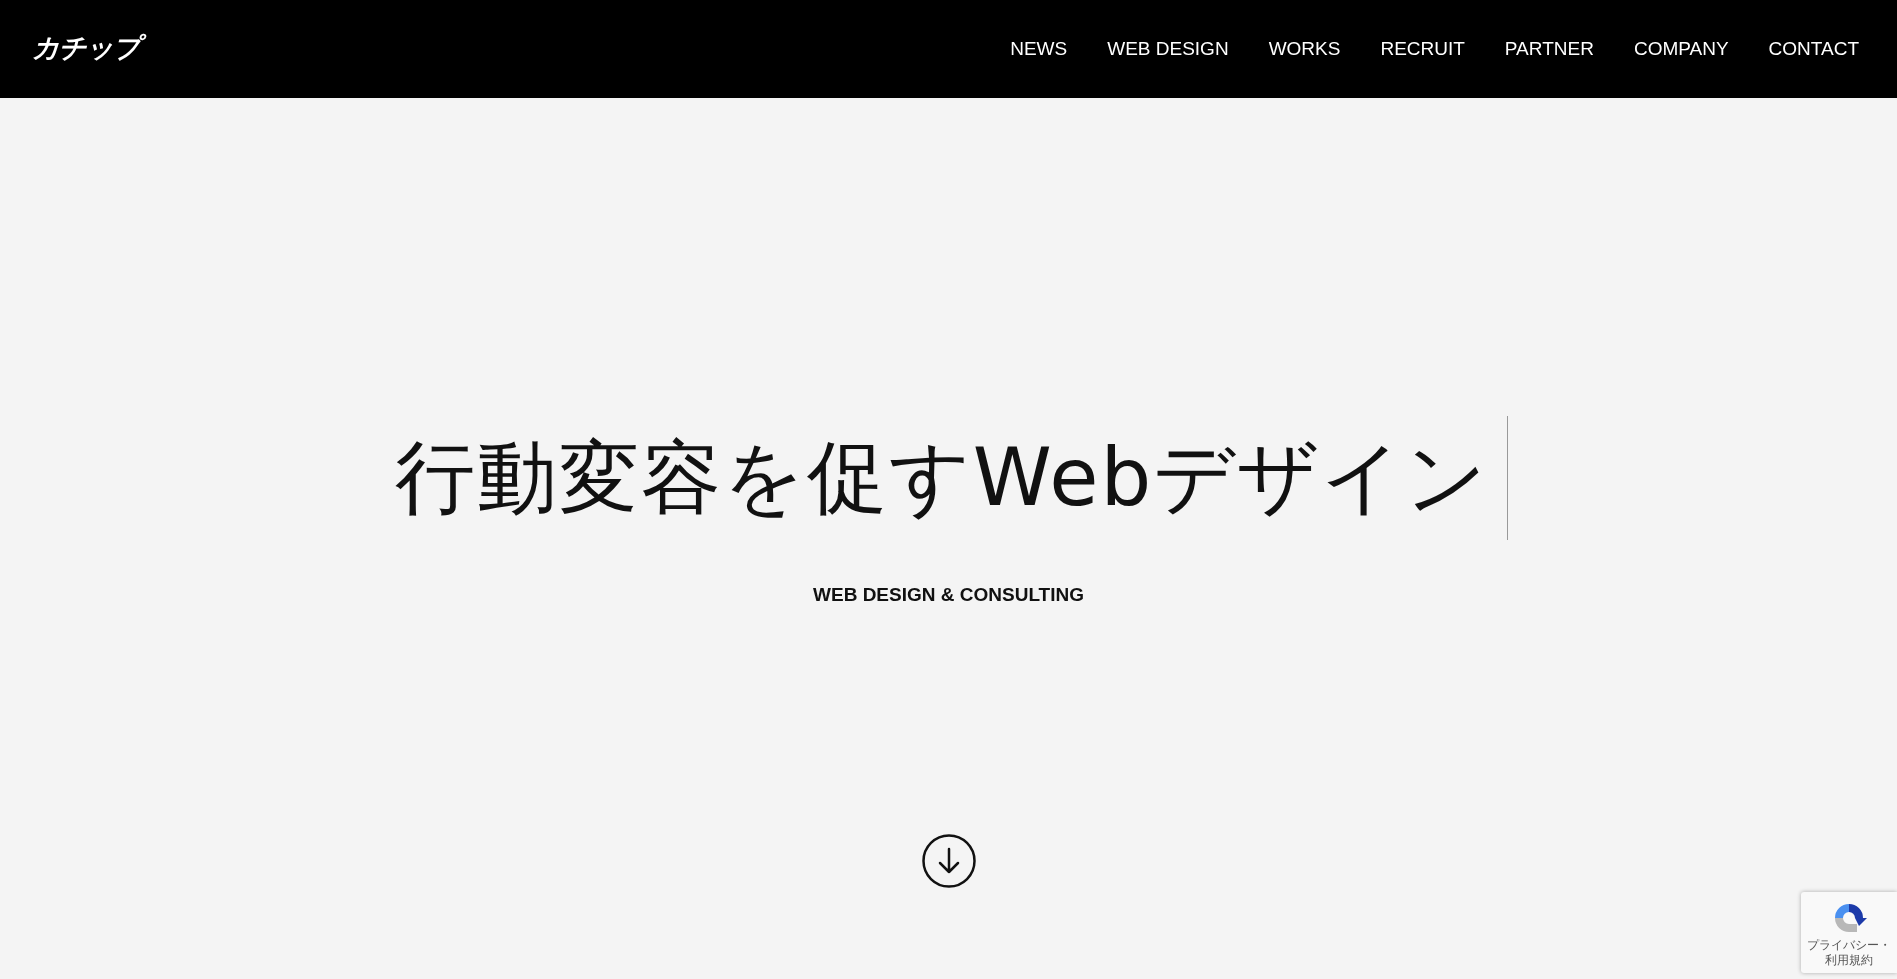  I want to click on hero-heading: 行動変容を促すWebデザイン, so click(942, 478).